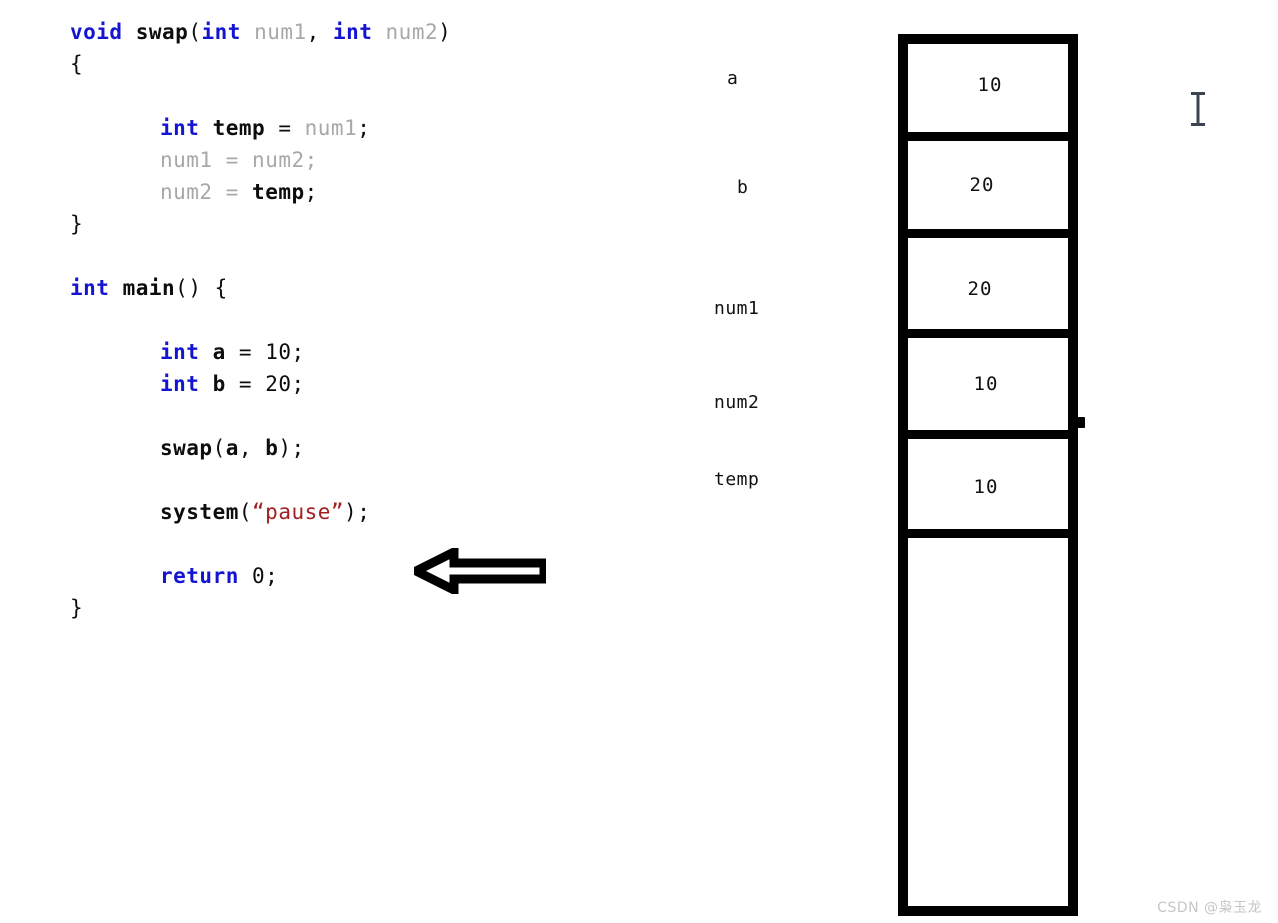 Image resolution: width=1278 pixels, height=923 pixels. I want to click on memory-cell-num1: 20, so click(988, 288).